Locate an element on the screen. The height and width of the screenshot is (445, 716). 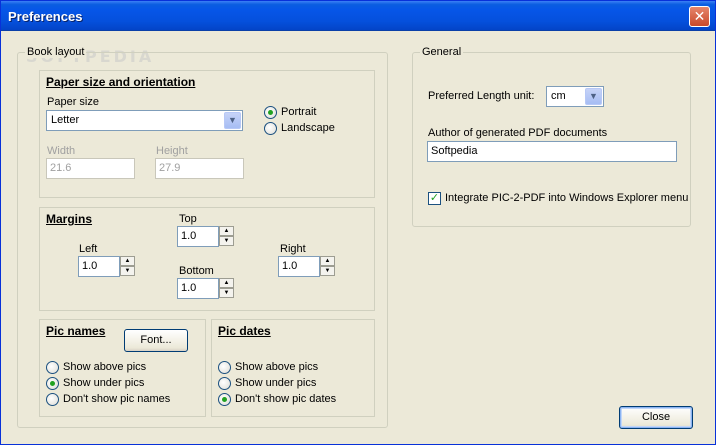
length-unit-label: Preferred Length unit: is located at coordinates (481, 96).